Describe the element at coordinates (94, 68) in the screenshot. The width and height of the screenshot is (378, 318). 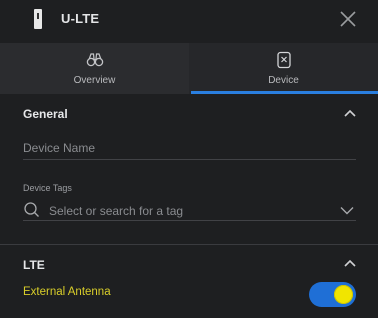
I see `tab-overview: Overview` at that location.